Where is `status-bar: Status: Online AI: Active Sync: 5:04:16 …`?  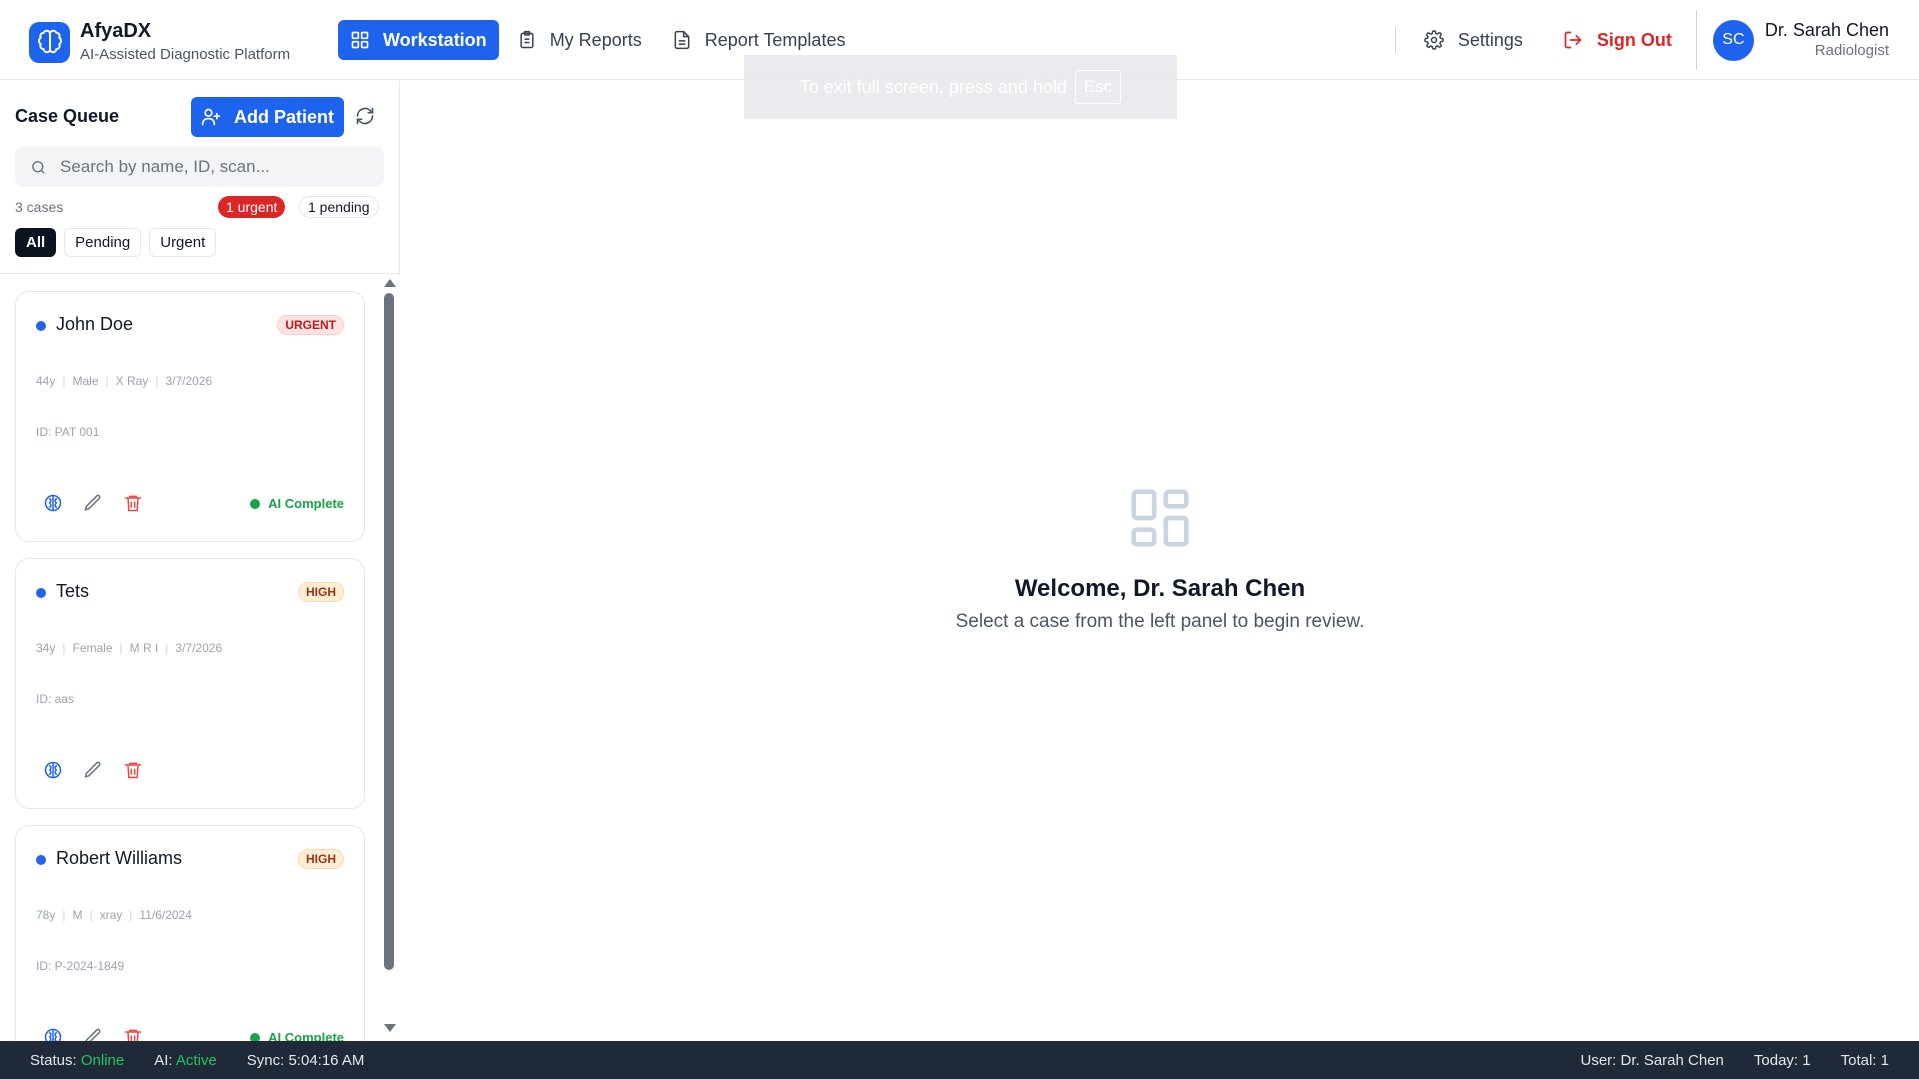 status-bar: Status: Online AI: Active Sync: 5:04:16 … is located at coordinates (959, 1060).